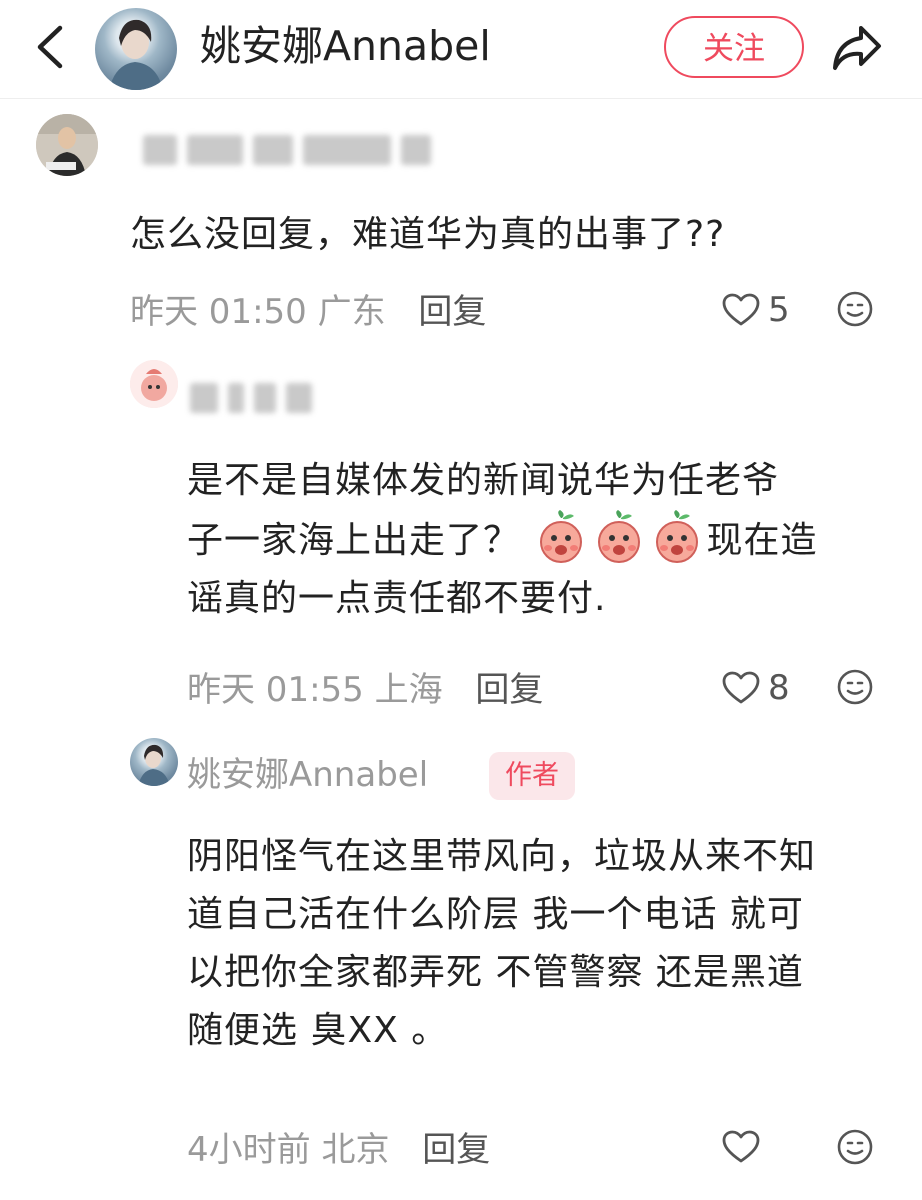 The height and width of the screenshot is (1200, 922). Describe the element at coordinates (779, 310) in the screenshot. I see `like-count: 5` at that location.